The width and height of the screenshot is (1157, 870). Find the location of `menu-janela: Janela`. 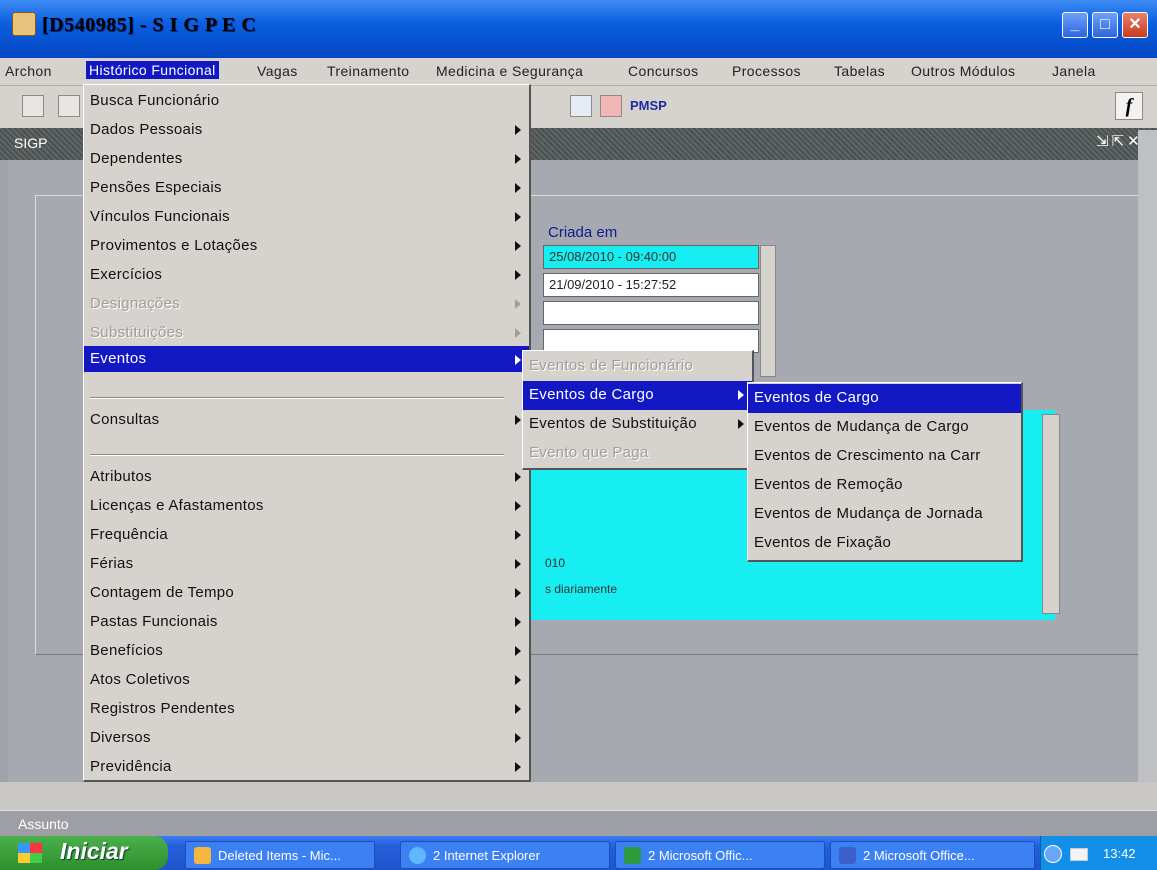

menu-janela: Janela is located at coordinates (1074, 71).